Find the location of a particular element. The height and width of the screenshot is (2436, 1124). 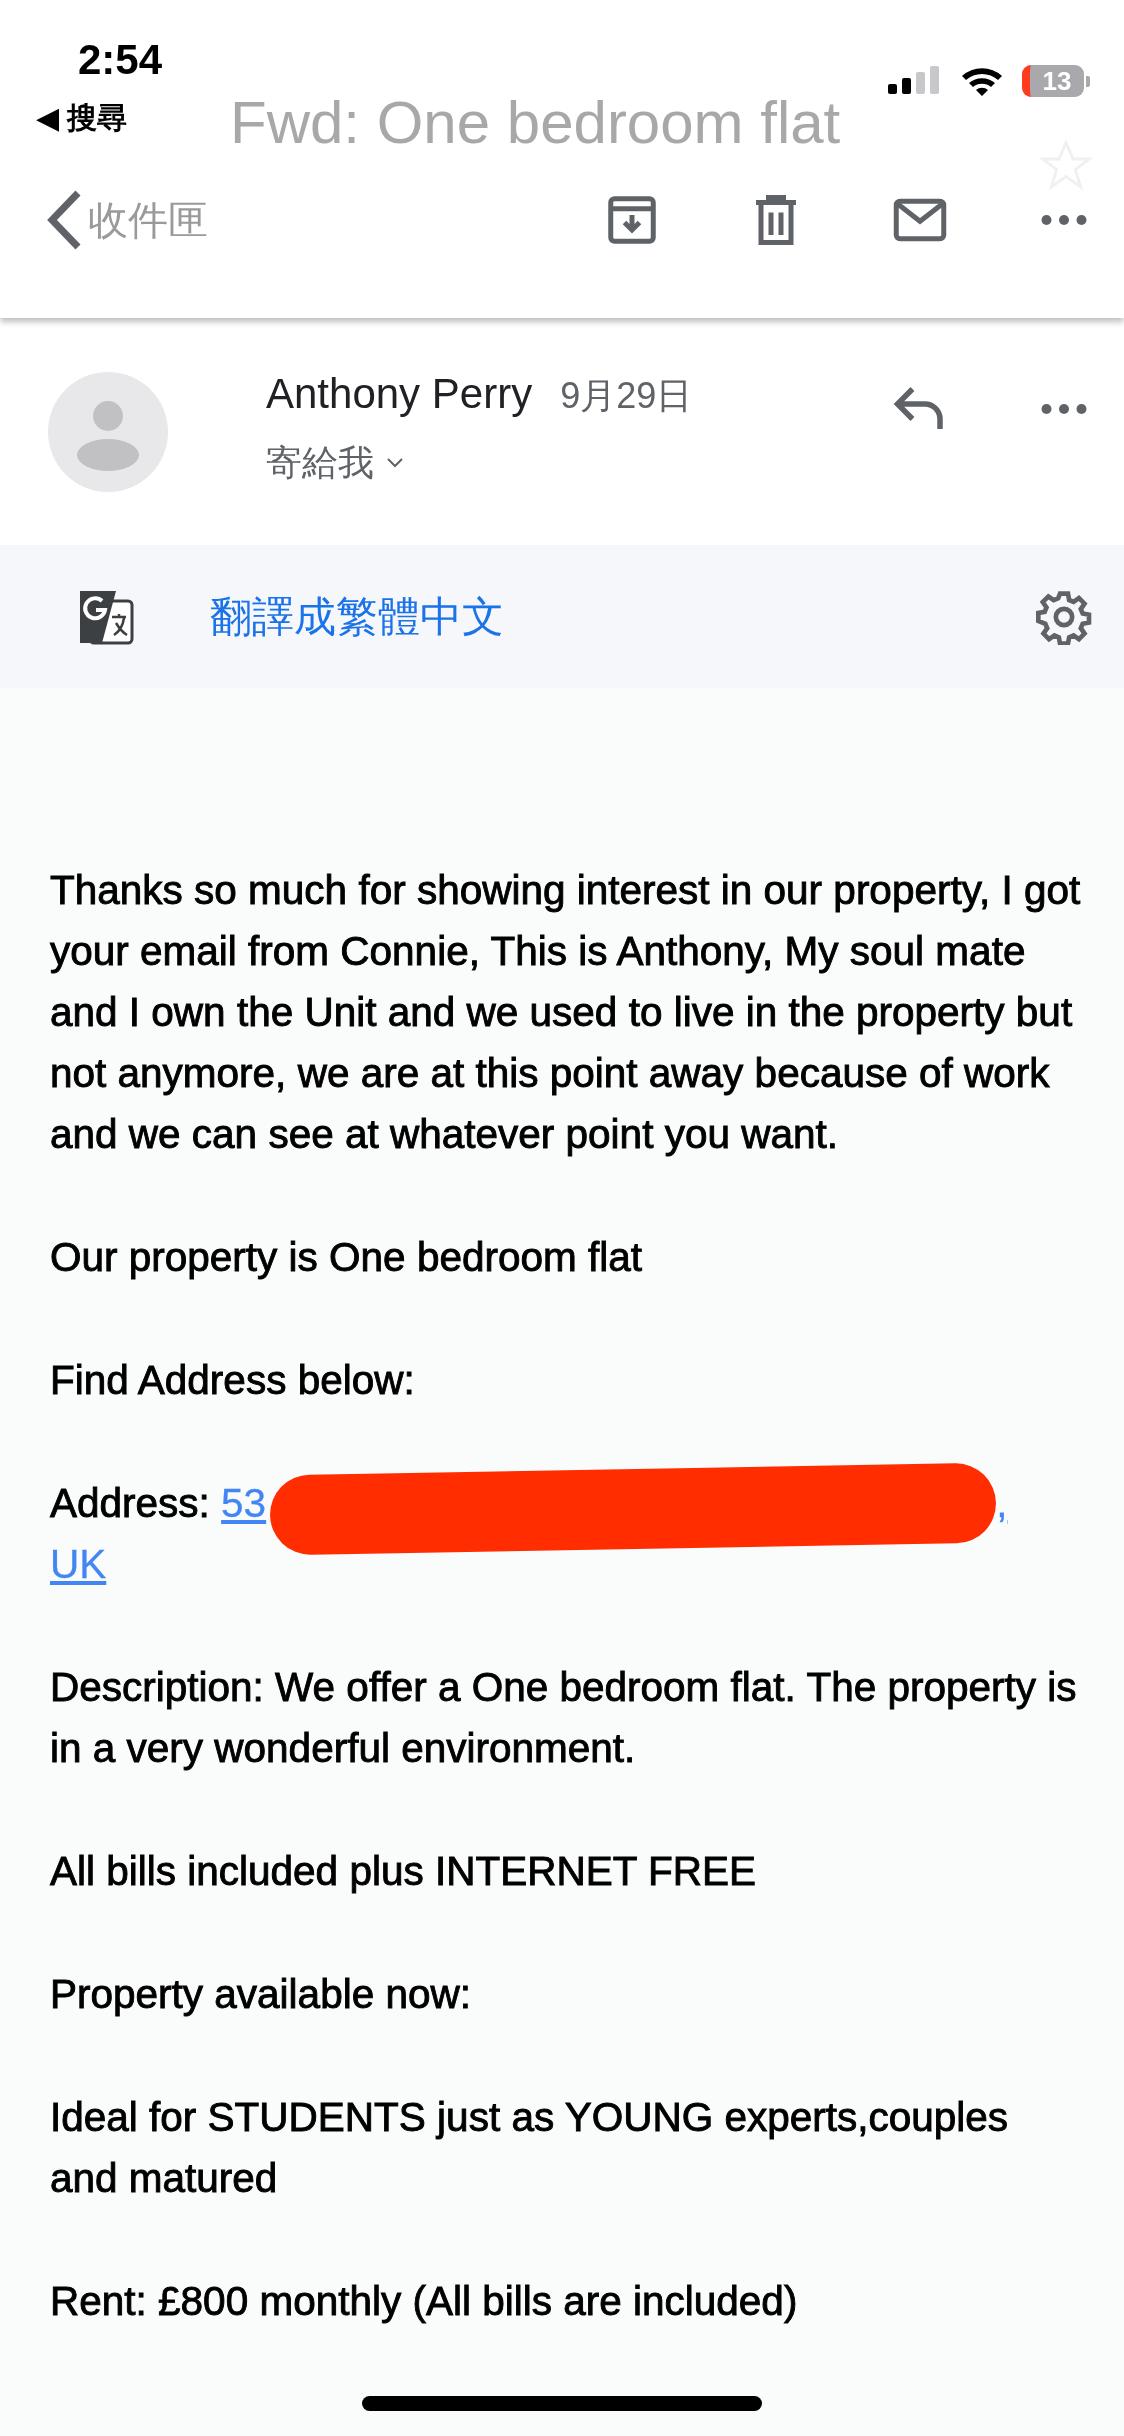

address-link: 53 is located at coordinates (244, 1503).